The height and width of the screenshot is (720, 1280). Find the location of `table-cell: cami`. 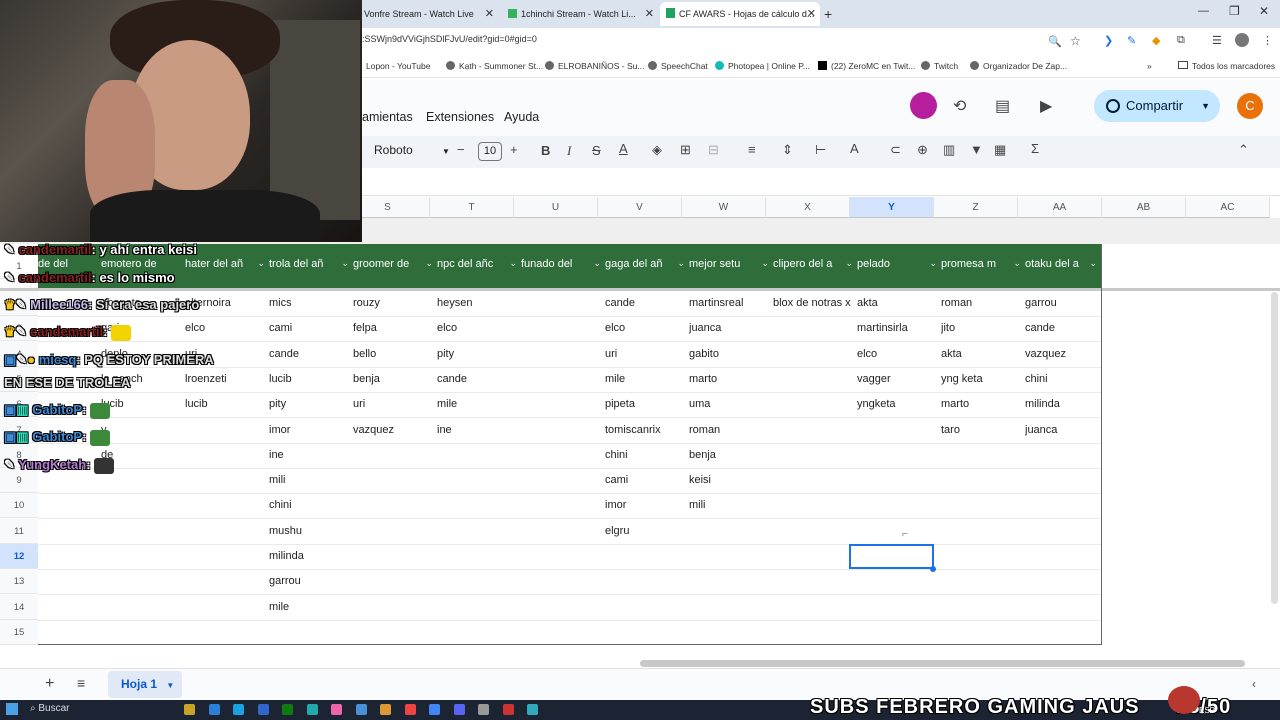

table-cell: cami is located at coordinates (645, 480).